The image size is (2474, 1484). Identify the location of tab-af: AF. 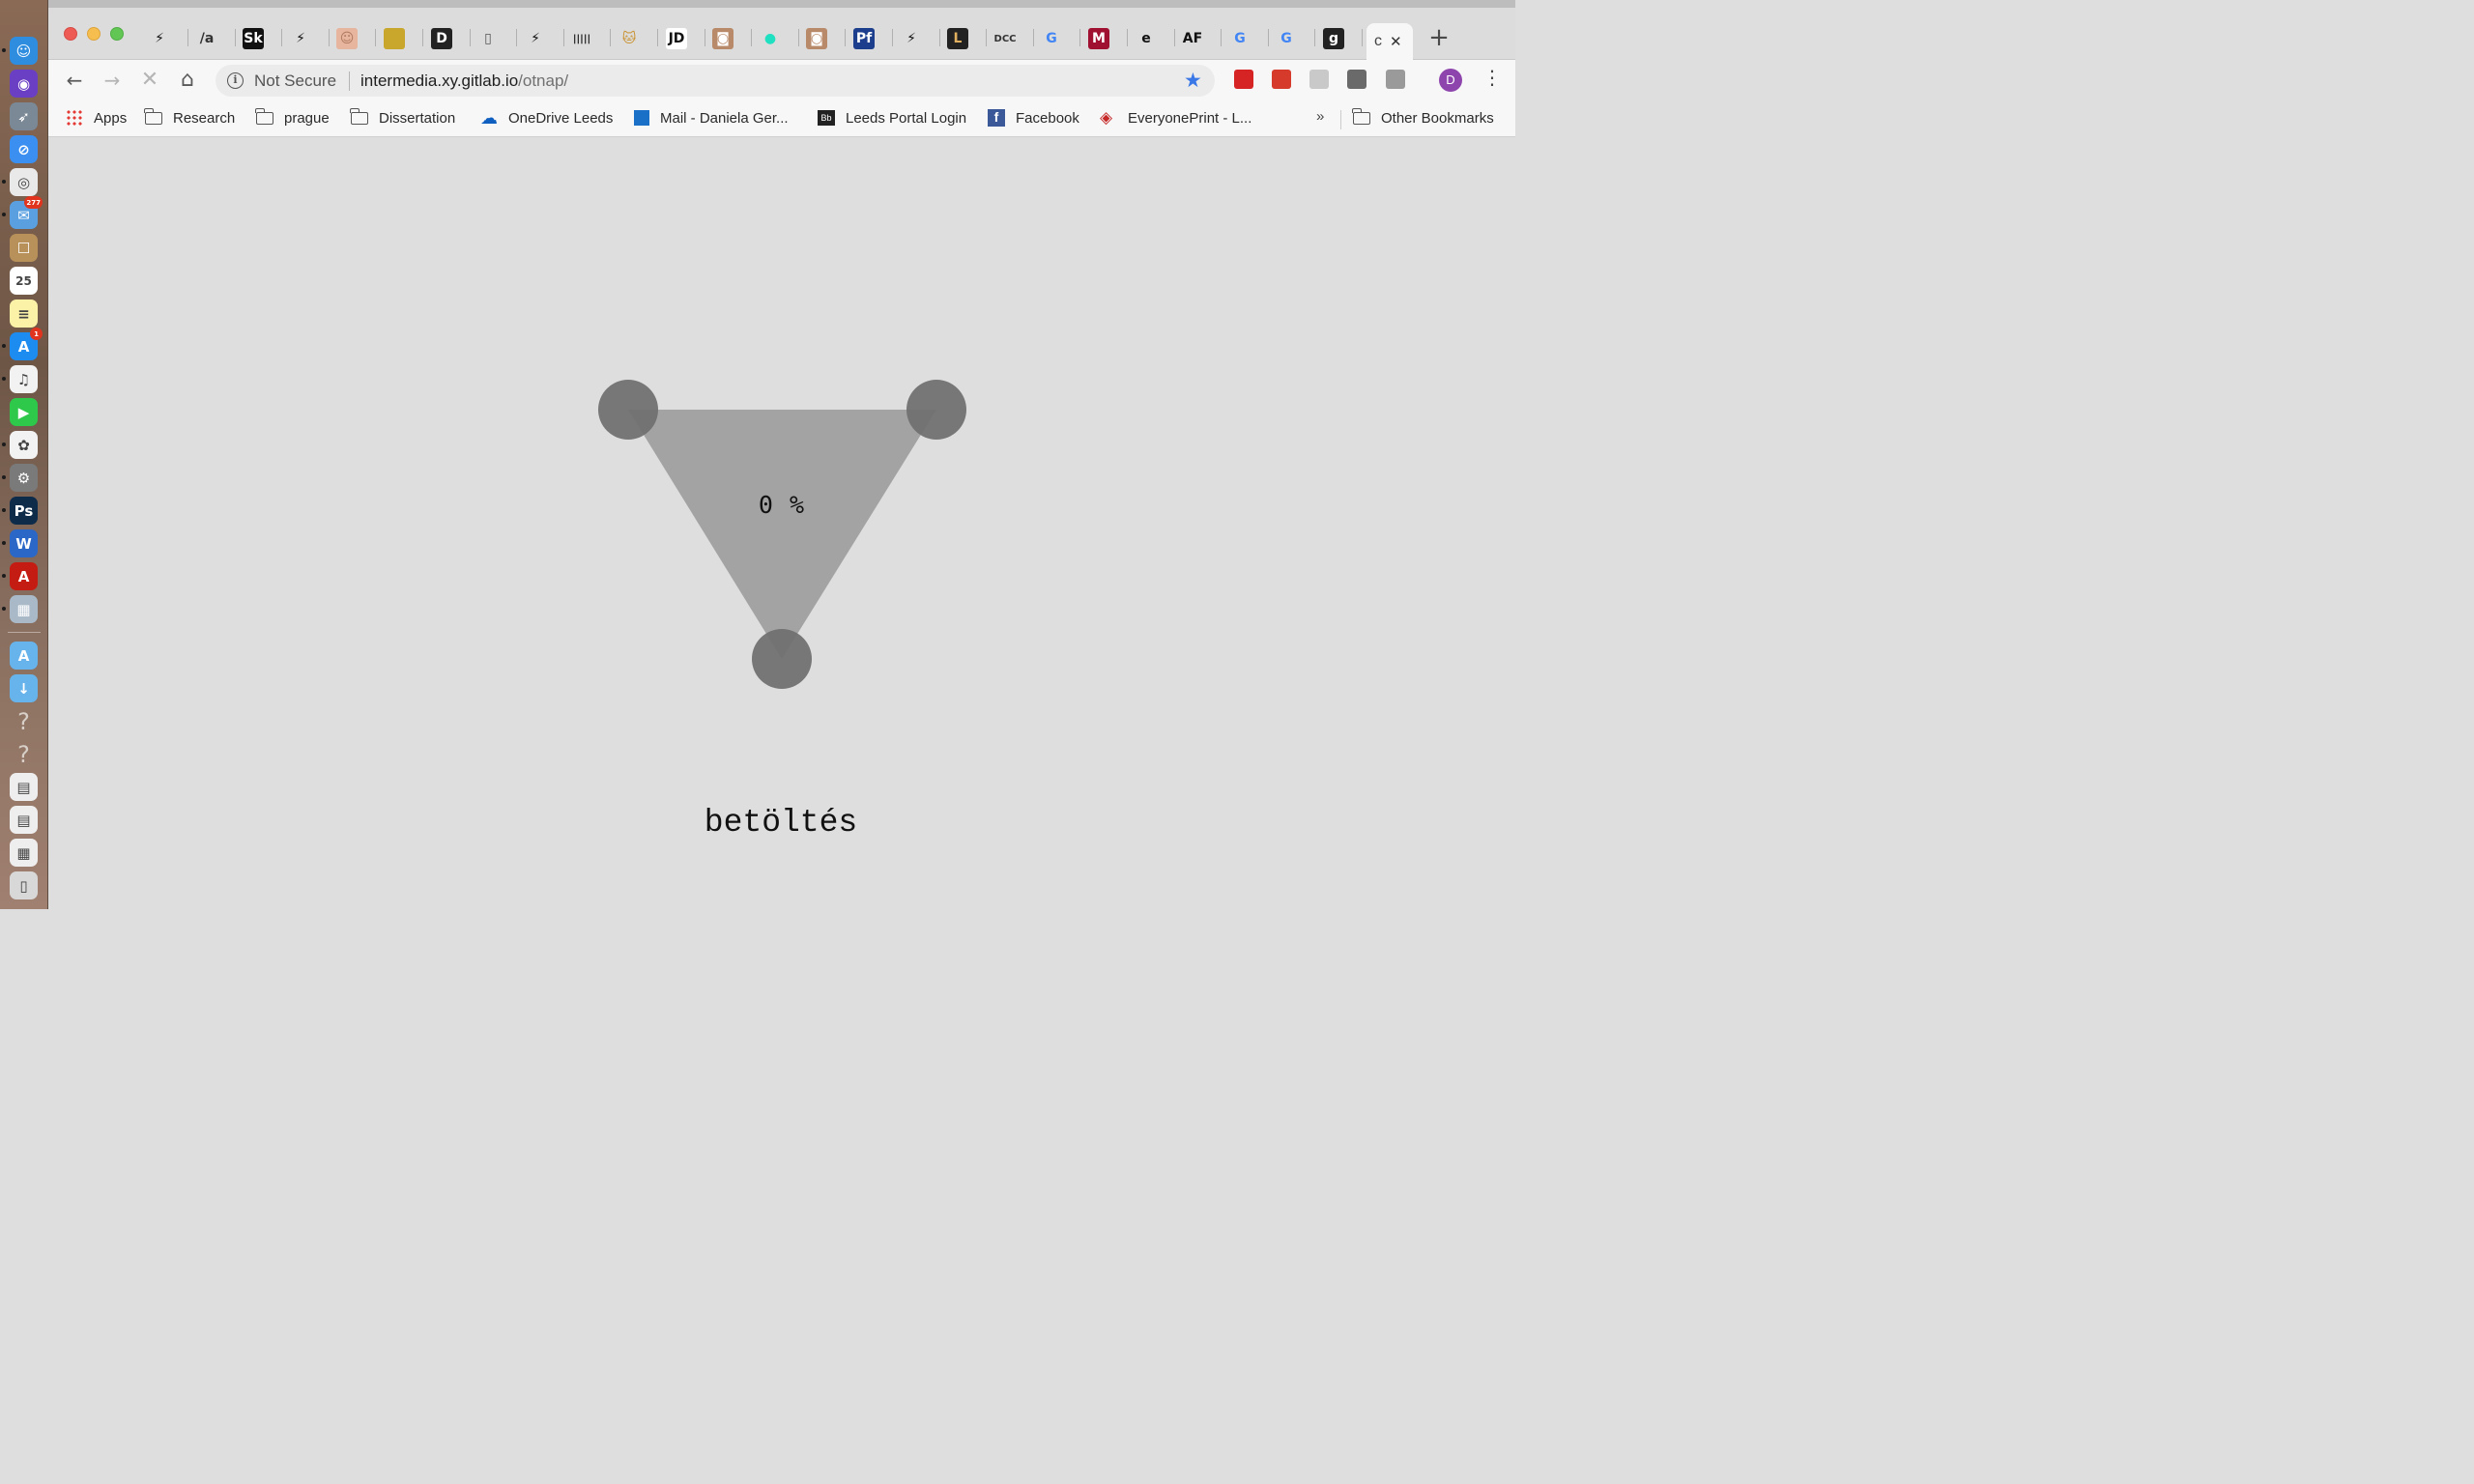
(1200, 39).